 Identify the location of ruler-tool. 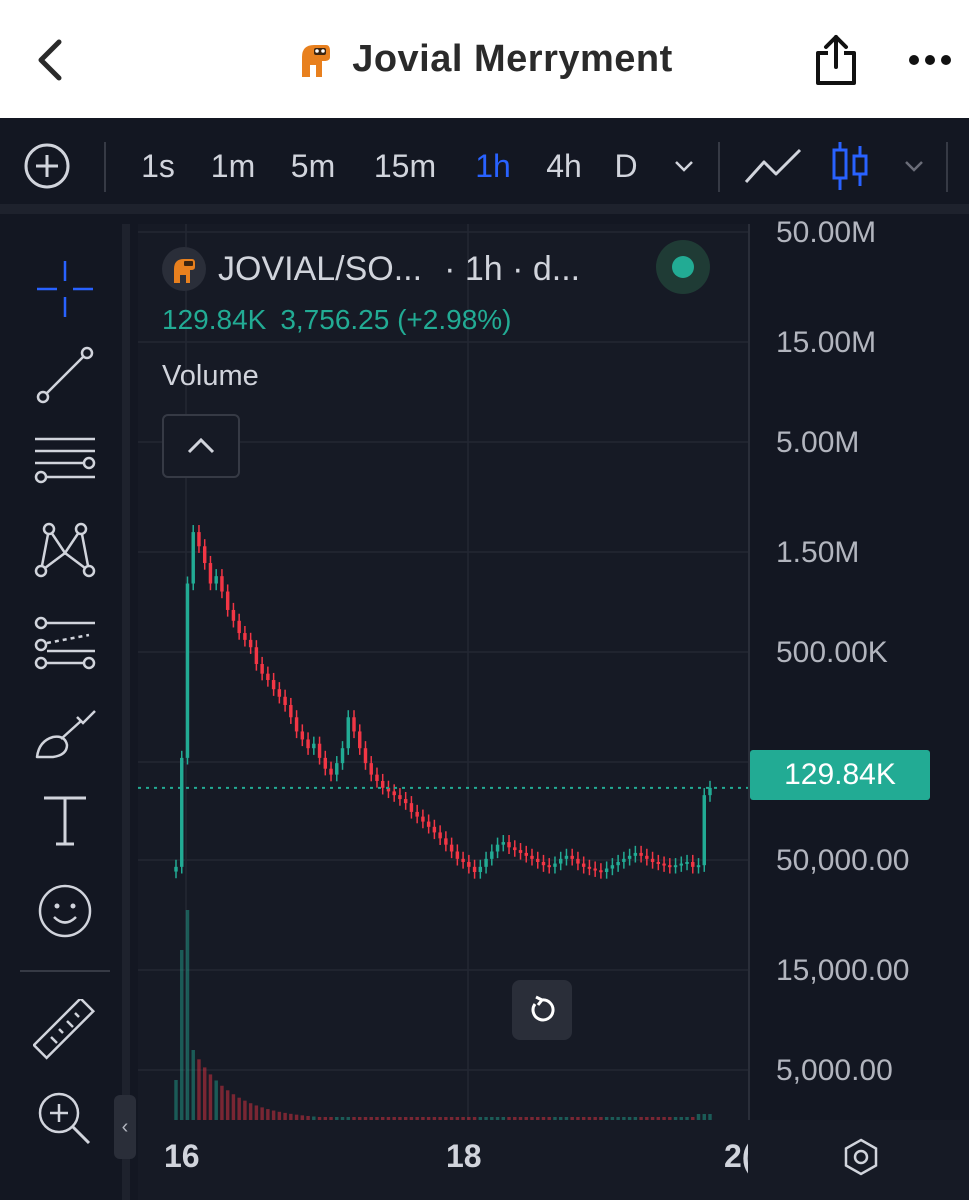
(65, 1031).